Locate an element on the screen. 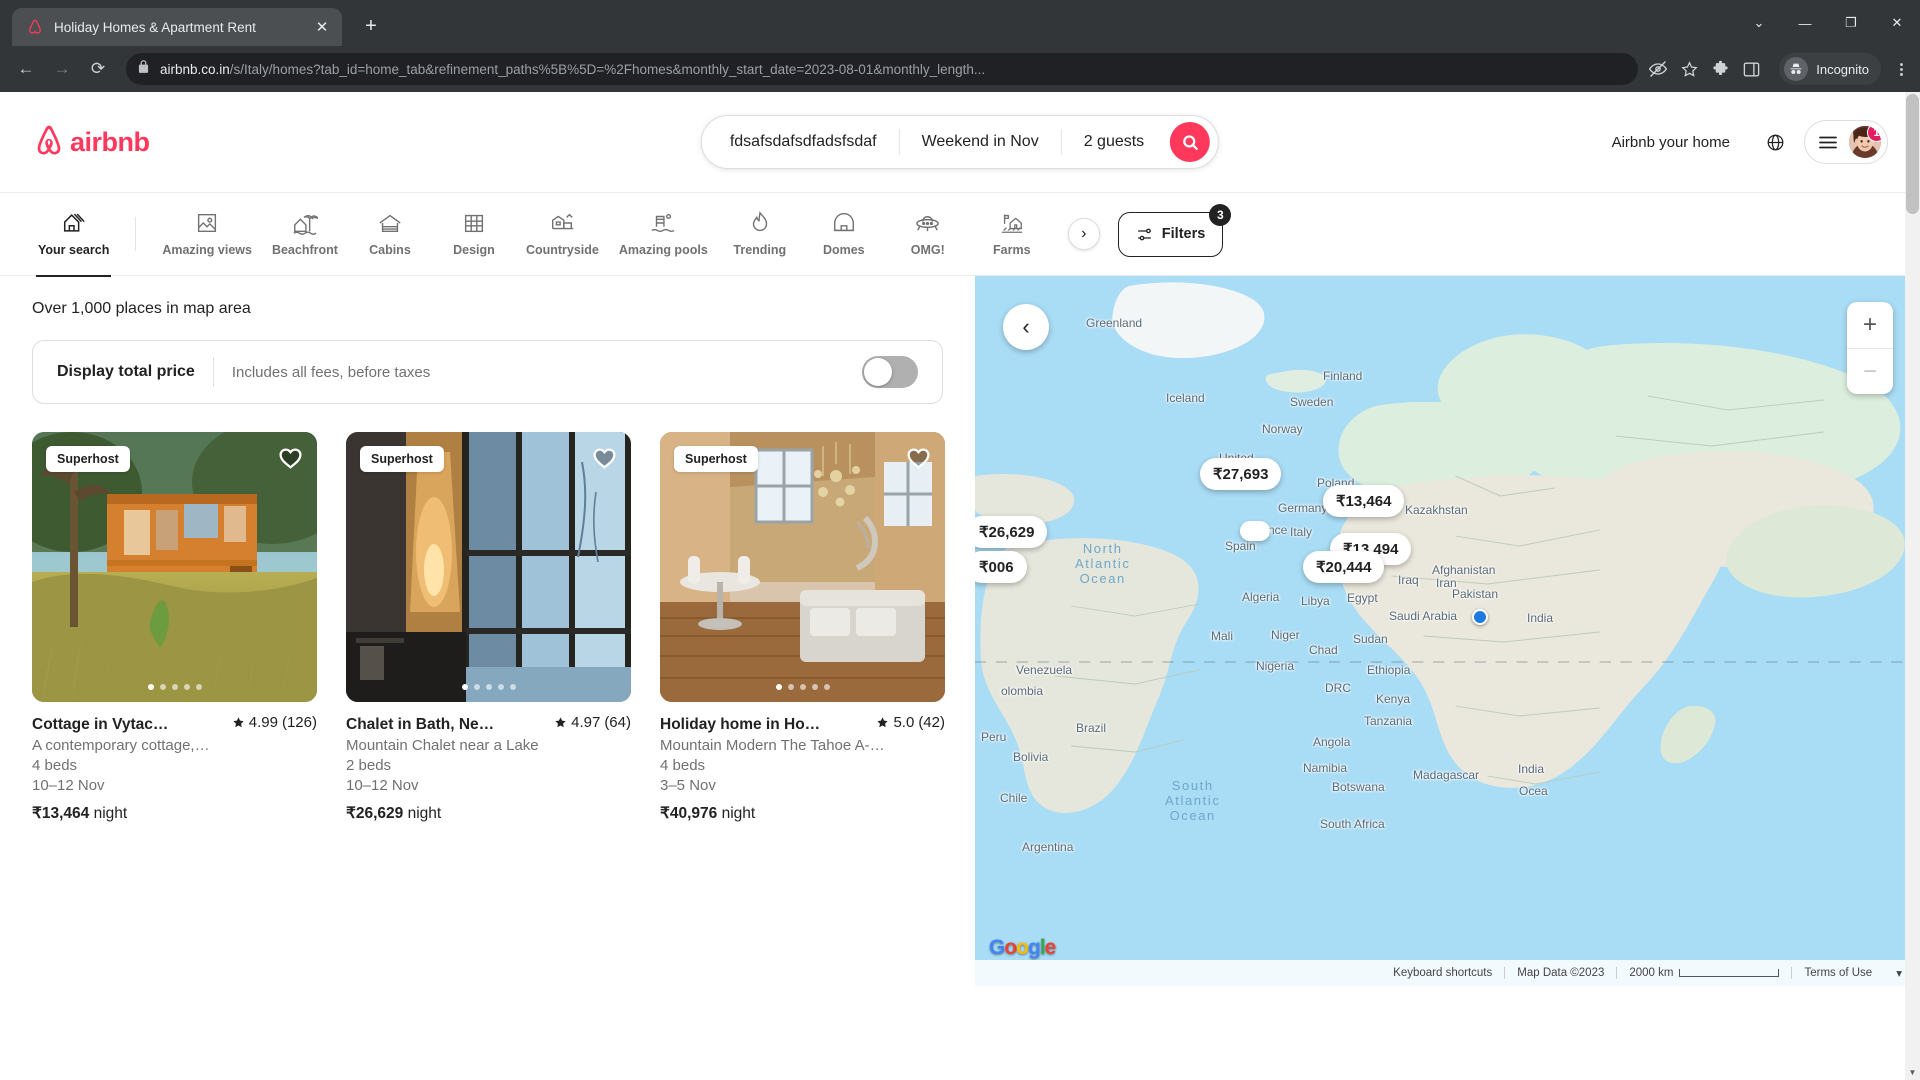 The height and width of the screenshot is (1080, 1920). extensions-puzzle-icon is located at coordinates (1720, 69).